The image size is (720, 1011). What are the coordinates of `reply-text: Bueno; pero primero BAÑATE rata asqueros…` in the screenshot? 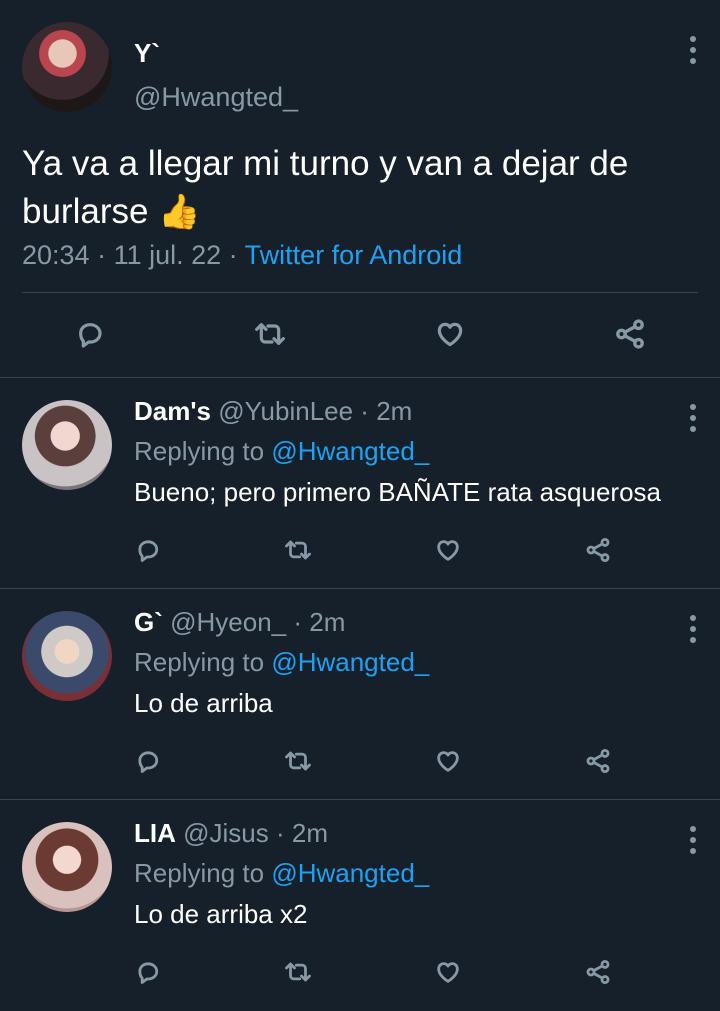 It's located at (398, 492).